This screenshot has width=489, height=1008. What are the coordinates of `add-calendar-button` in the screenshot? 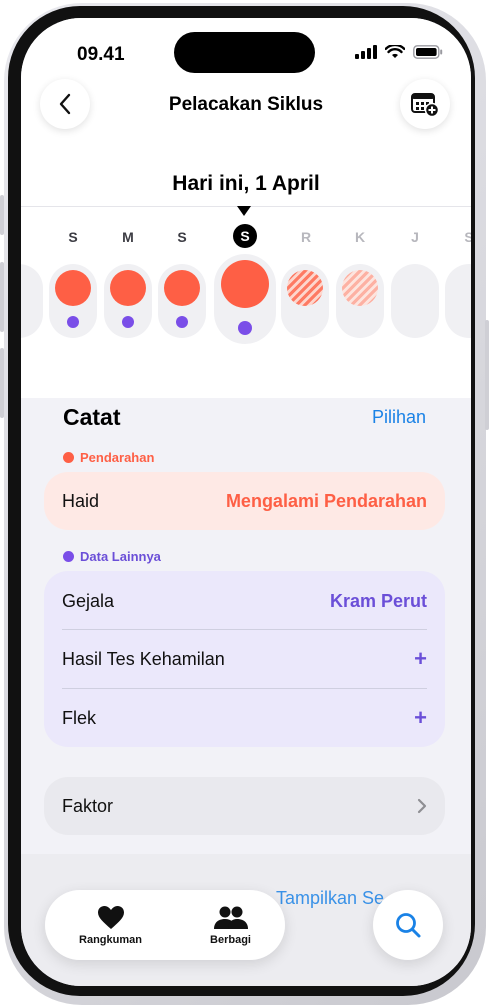 It's located at (425, 104).